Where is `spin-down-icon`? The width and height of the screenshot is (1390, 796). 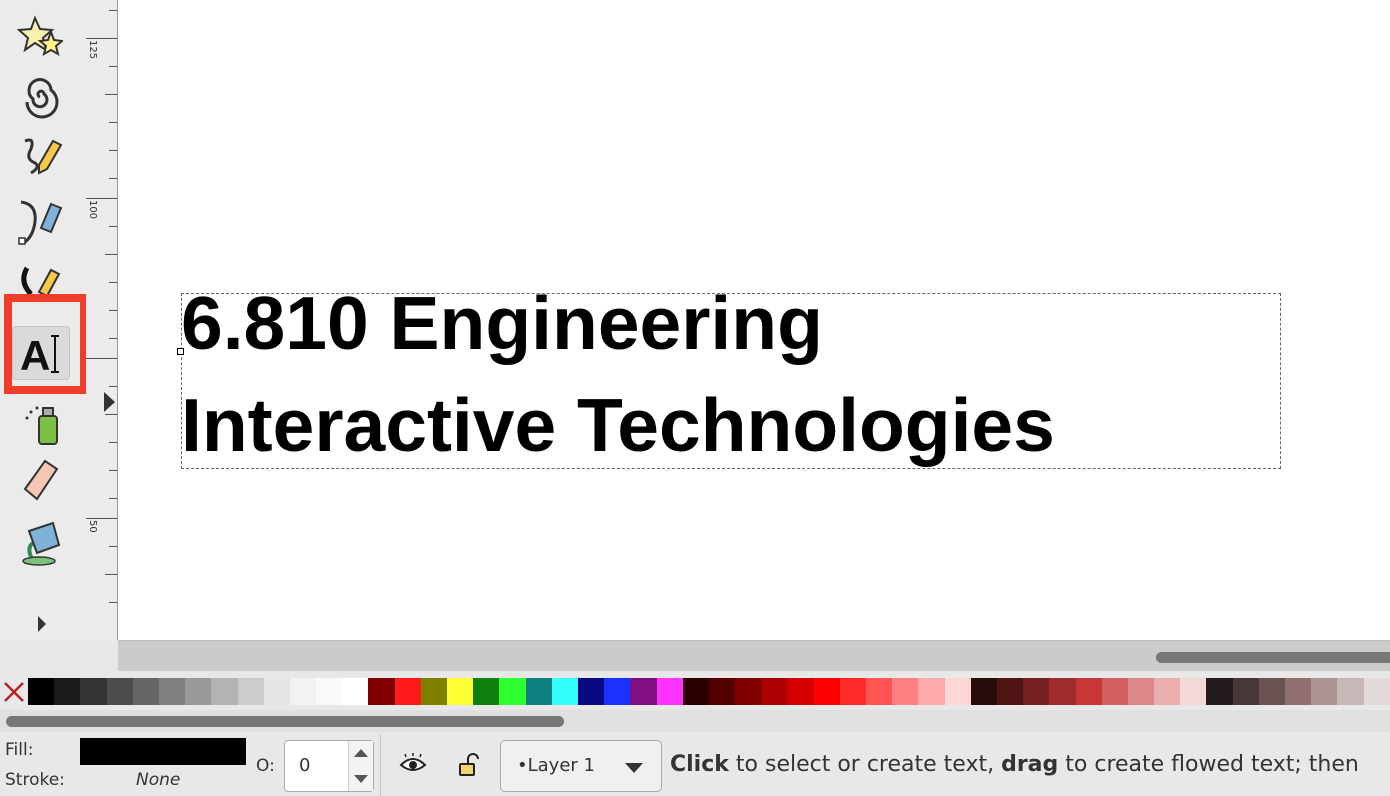
spin-down-icon is located at coordinates (361, 779).